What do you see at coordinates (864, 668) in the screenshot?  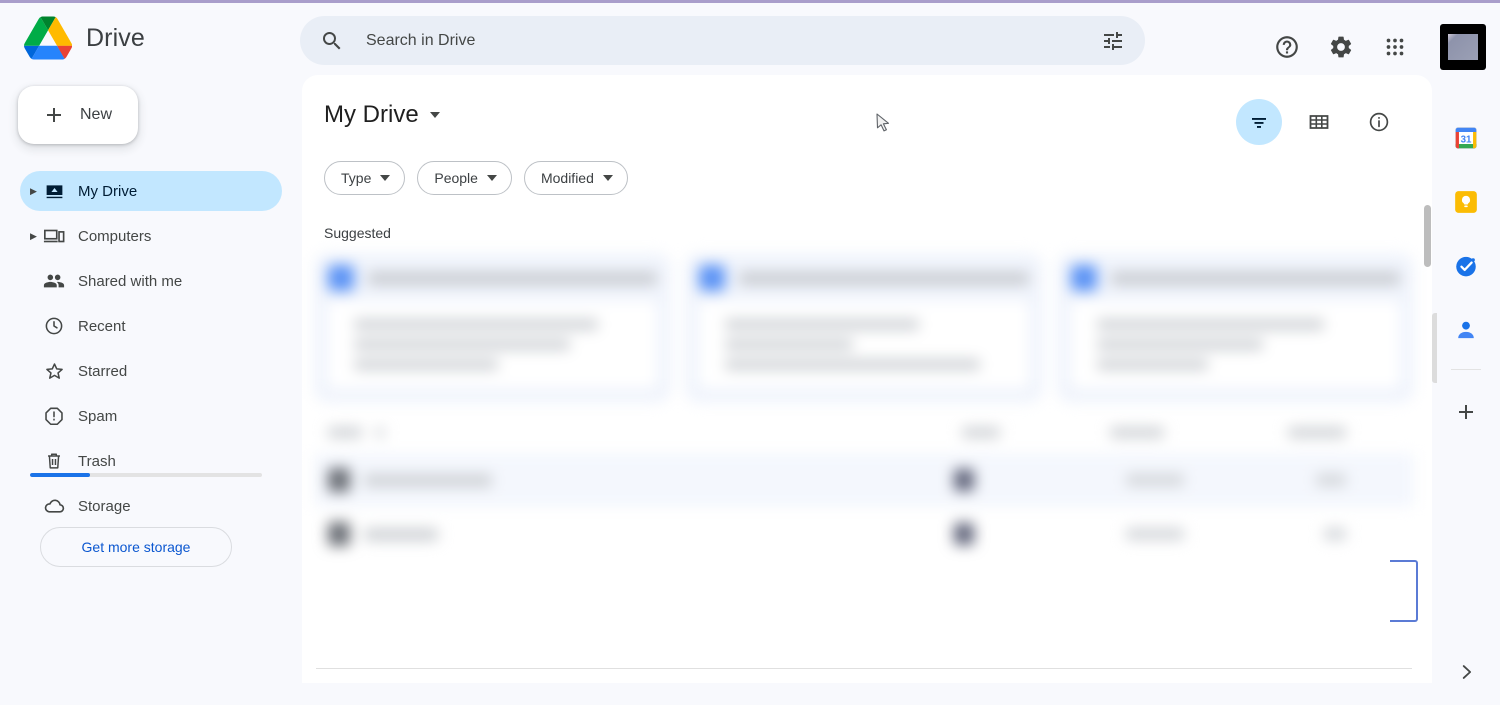 I see `list-bottom-divider` at bounding box center [864, 668].